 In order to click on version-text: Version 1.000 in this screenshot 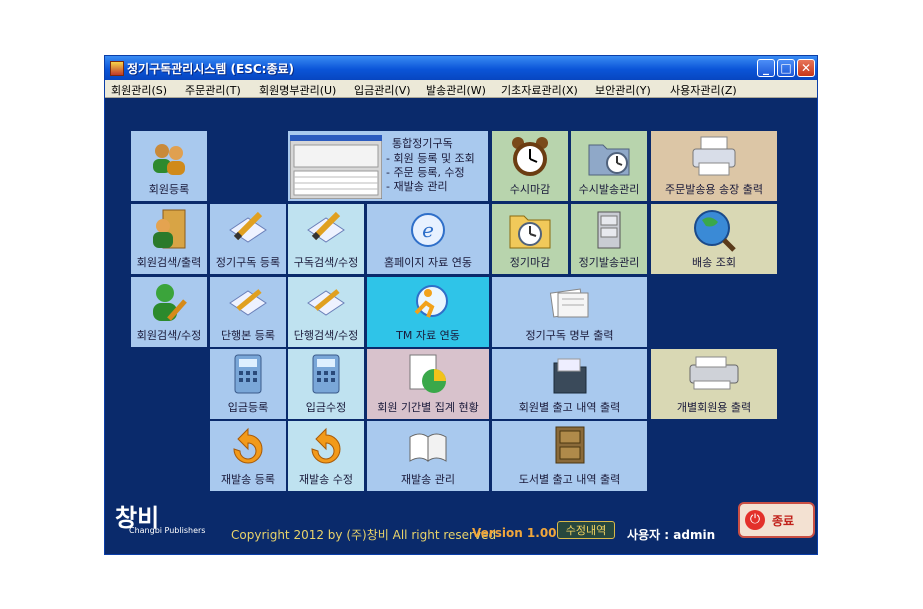, I will do `click(518, 533)`.